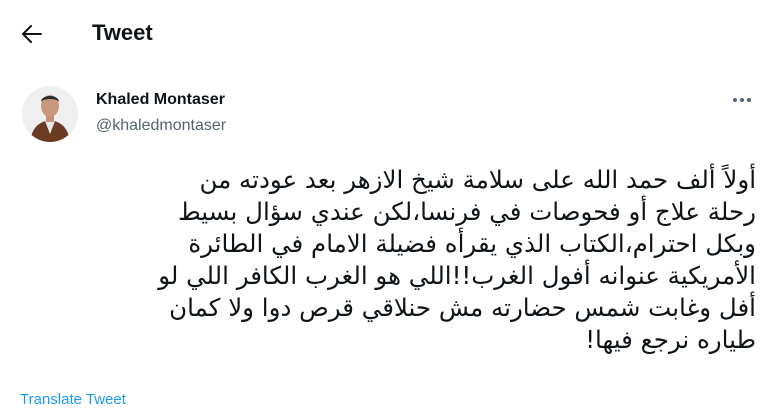 The width and height of the screenshot is (768, 418). Describe the element at coordinates (161, 126) in the screenshot. I see `author-handle: @khaledmontaser` at that location.